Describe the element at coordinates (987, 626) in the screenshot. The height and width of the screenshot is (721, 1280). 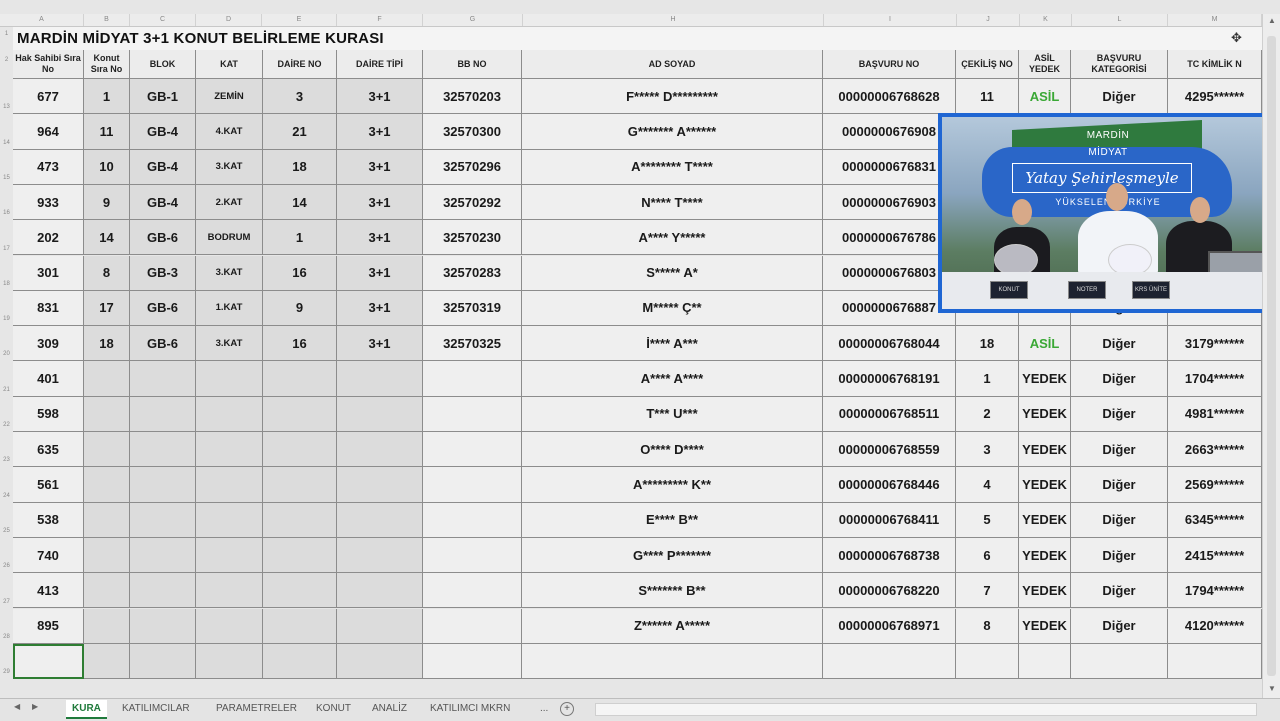
I see `cell-cekilis: 8` at that location.